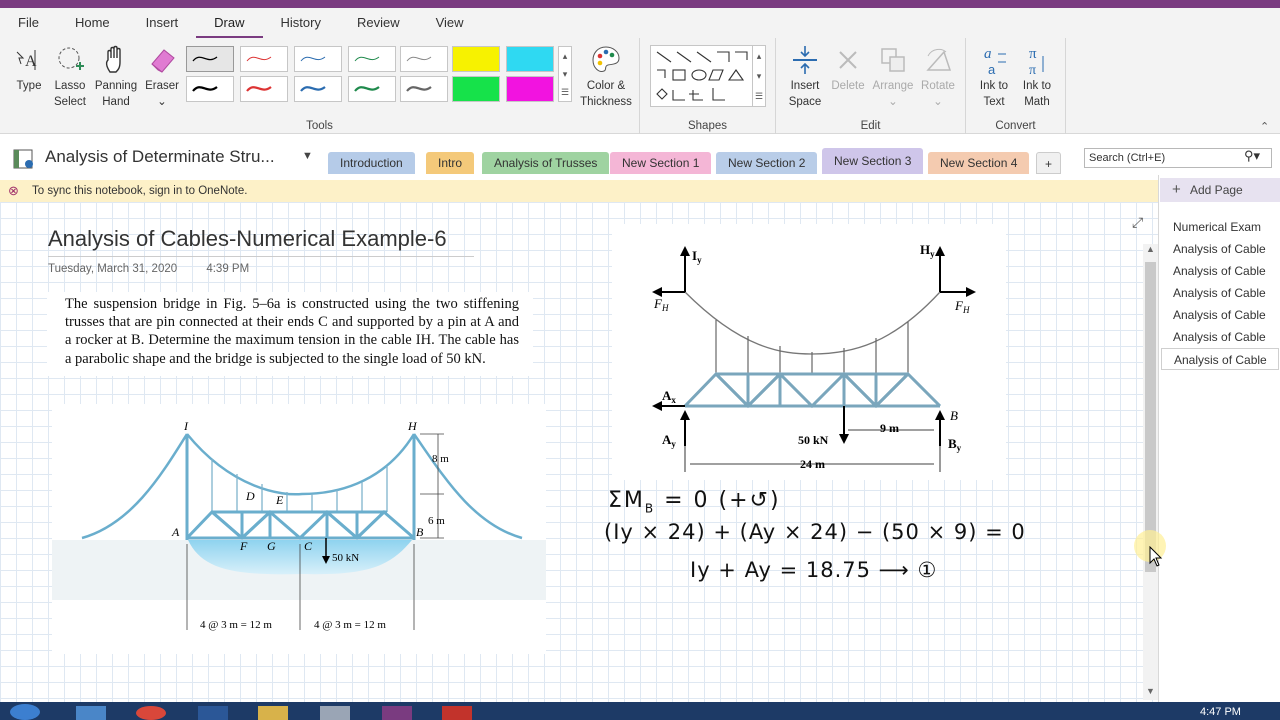 Image resolution: width=1280 pixels, height=720 pixels. Describe the element at coordinates (530, 89) in the screenshot. I see `highlighter-magenta` at that location.